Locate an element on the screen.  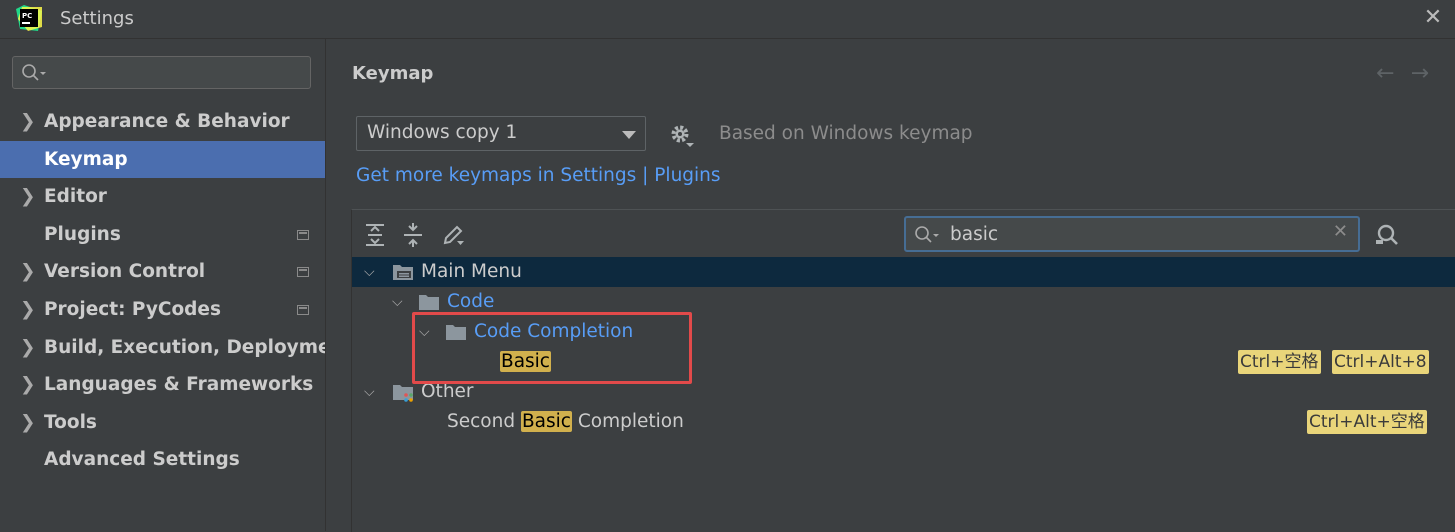
get-more-keymaps-link: Get more keymaps in Settings | Plugins is located at coordinates (538, 175).